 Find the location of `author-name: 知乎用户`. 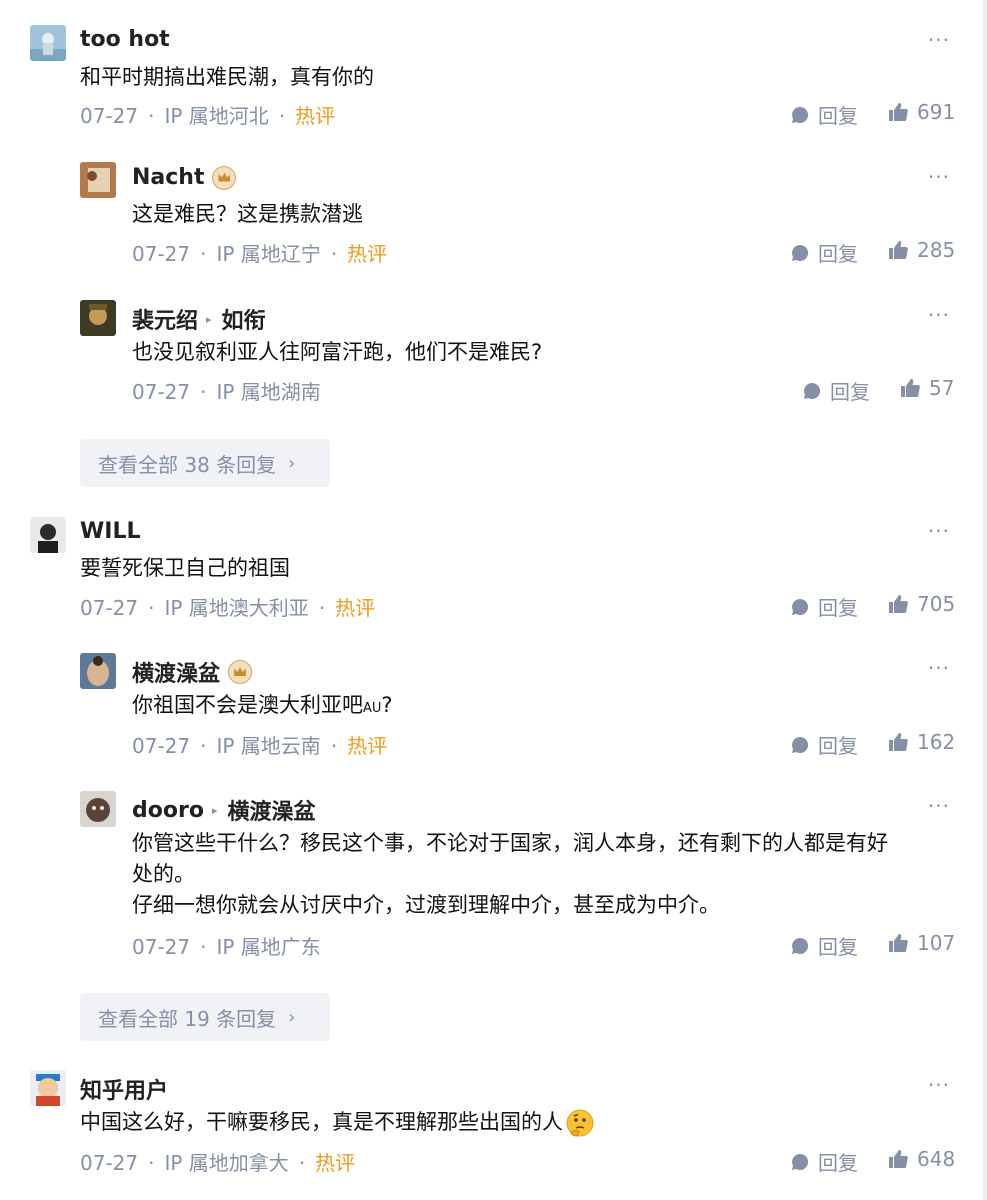

author-name: 知乎用户 is located at coordinates (124, 1089).